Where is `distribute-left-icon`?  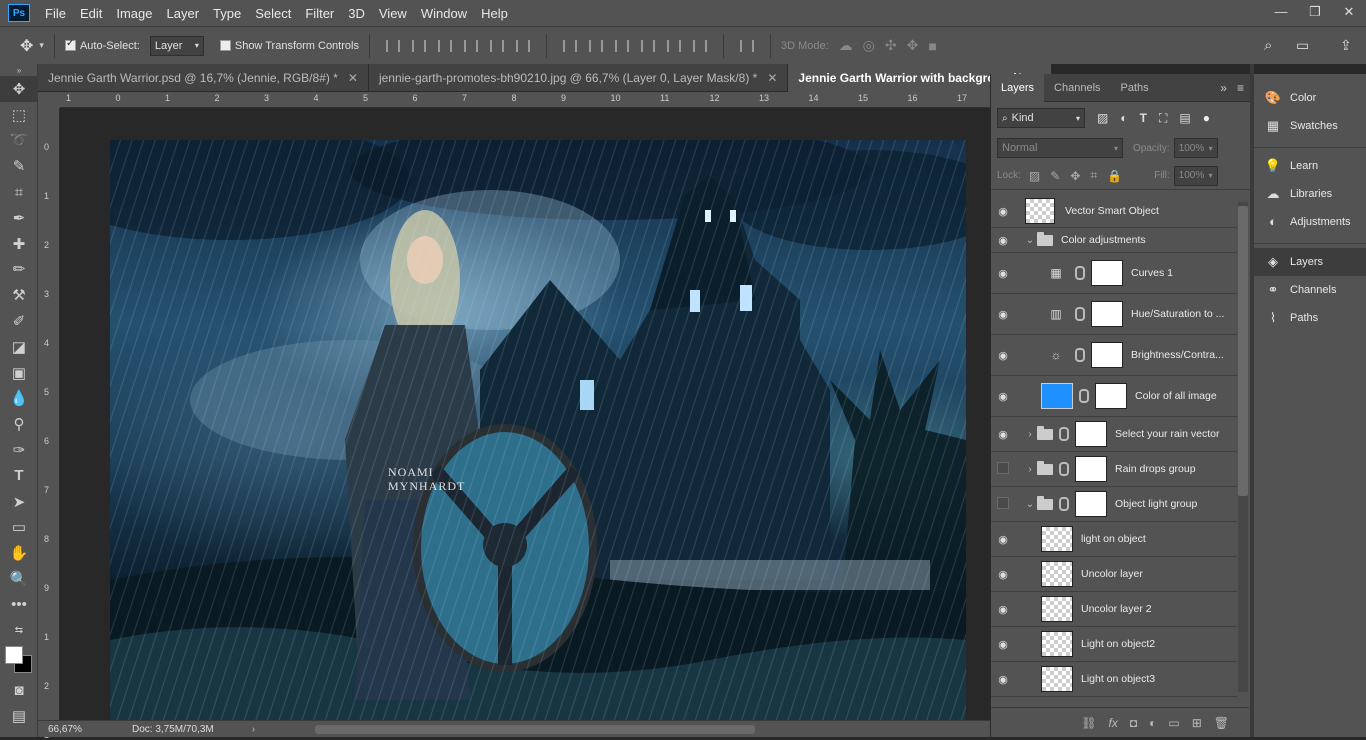
distribute-left-icon is located at coordinates (647, 45).